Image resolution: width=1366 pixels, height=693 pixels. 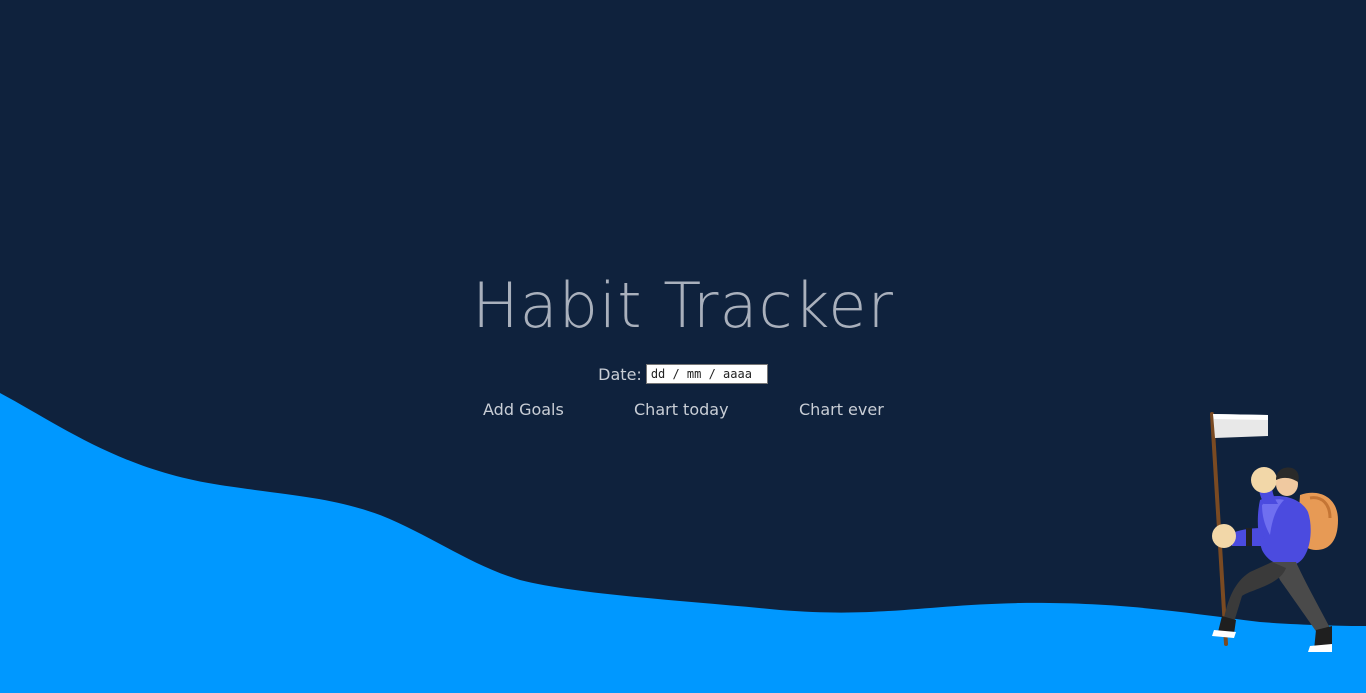 What do you see at coordinates (841, 409) in the screenshot?
I see `chart-ever-link: Chart ever` at bounding box center [841, 409].